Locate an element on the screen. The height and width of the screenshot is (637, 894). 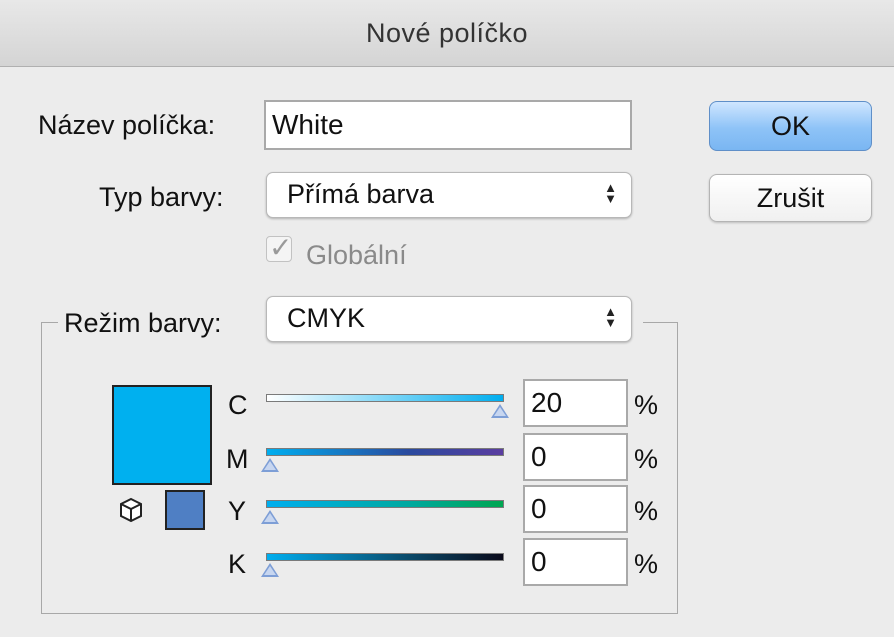
channel-y-label: Y is located at coordinates (237, 511).